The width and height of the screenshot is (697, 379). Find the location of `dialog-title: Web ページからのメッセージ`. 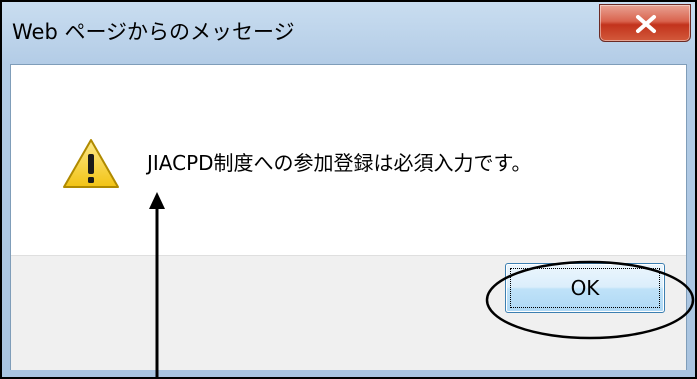

dialog-title: Web ページからのメッセージ is located at coordinates (153, 32).